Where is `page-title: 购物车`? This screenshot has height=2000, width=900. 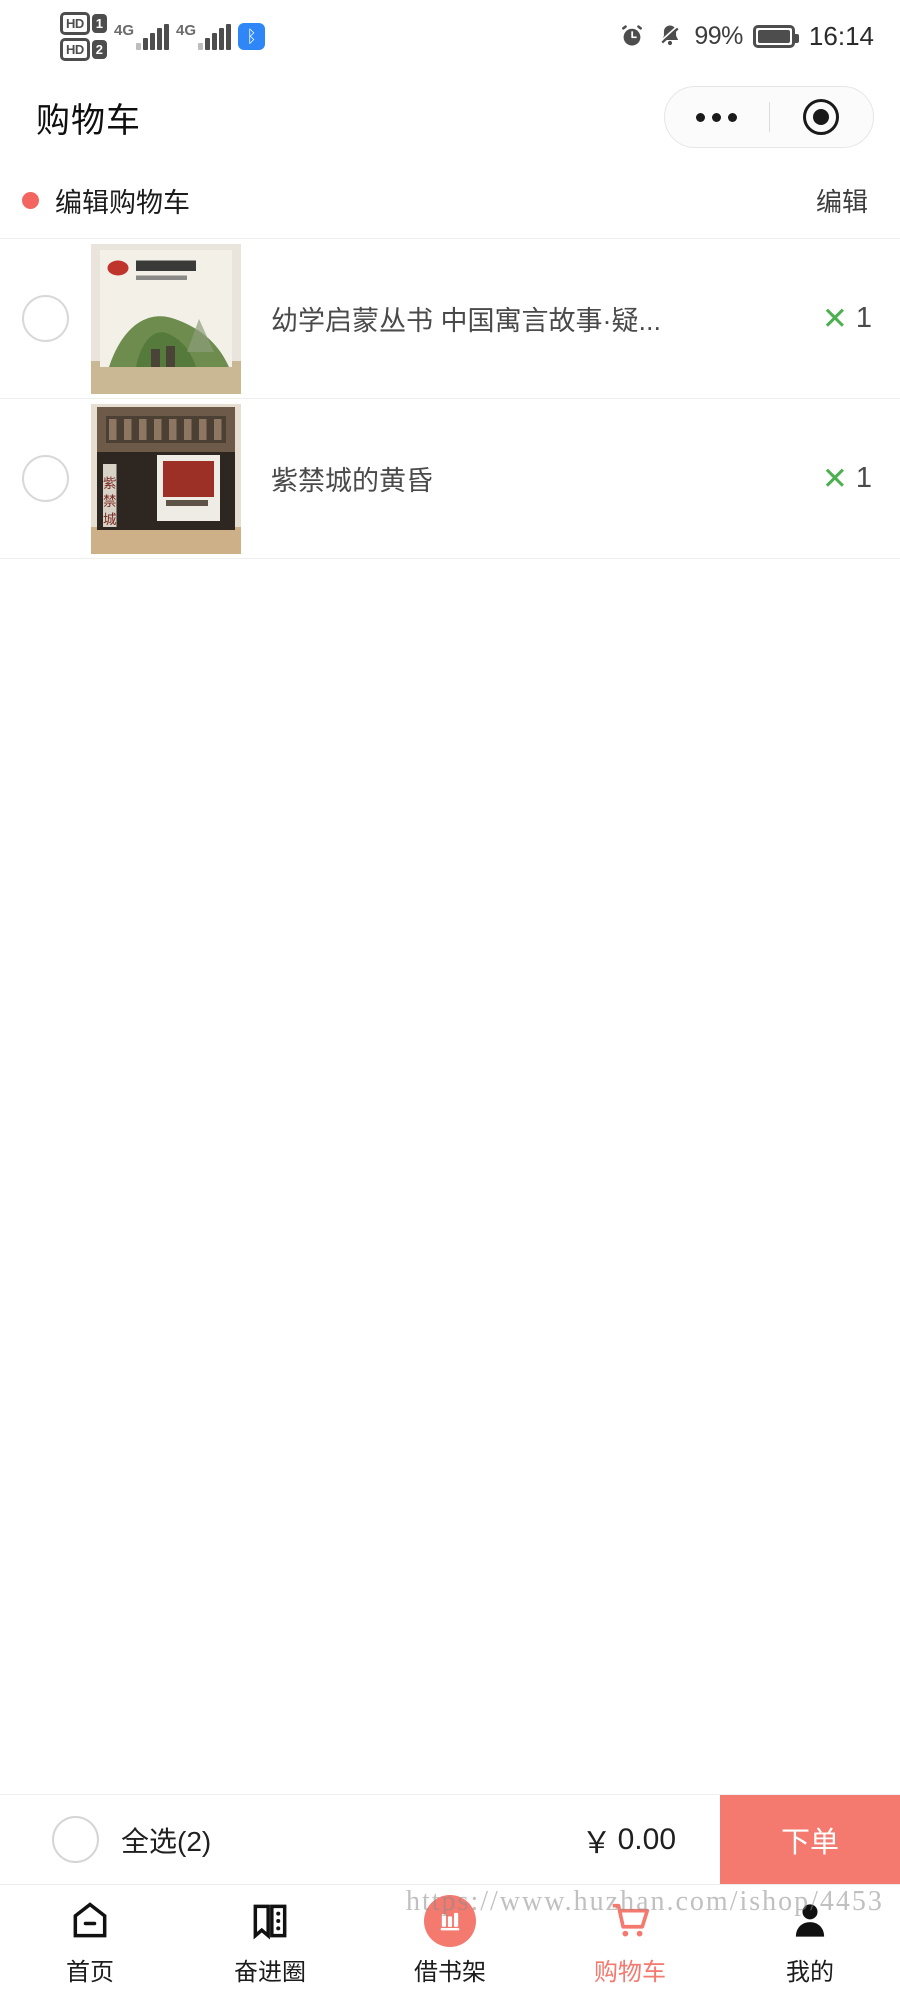 page-title: 购物车 is located at coordinates (88, 120).